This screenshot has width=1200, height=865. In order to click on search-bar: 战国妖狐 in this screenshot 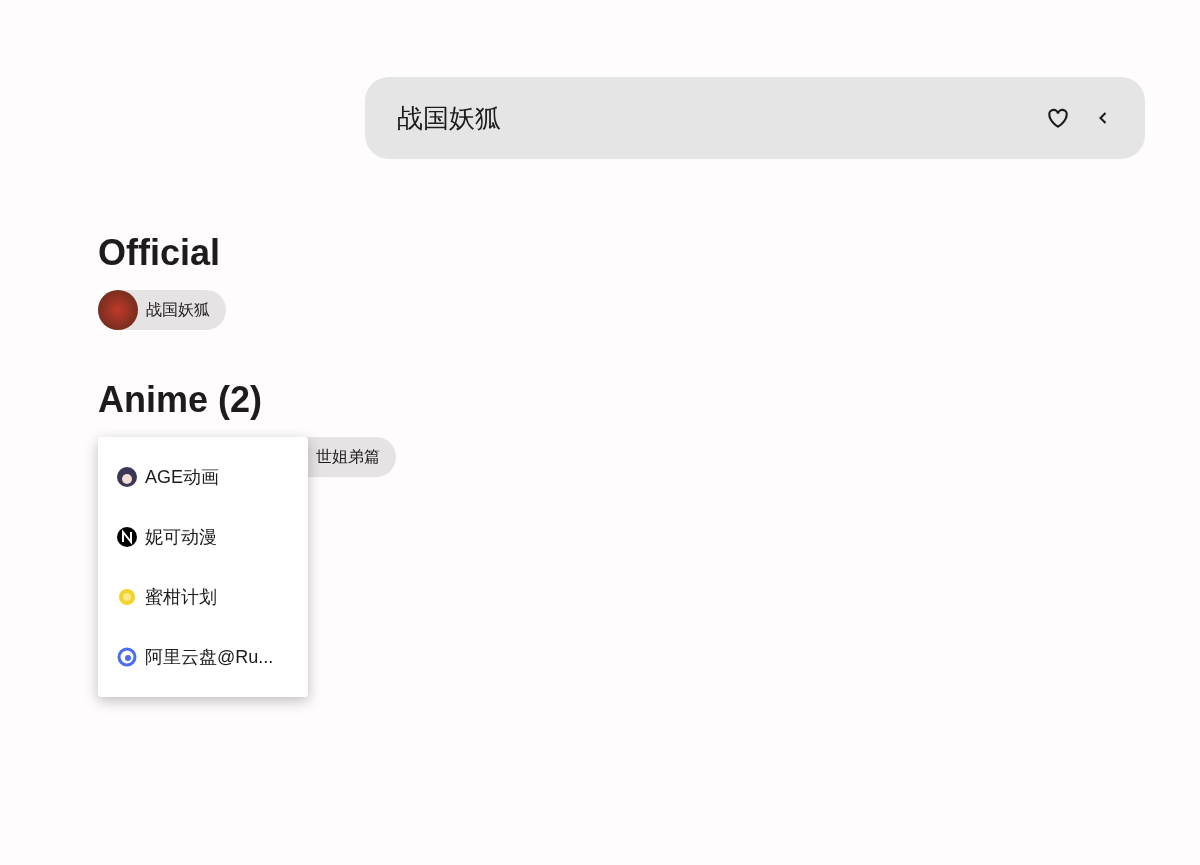, I will do `click(755, 118)`.